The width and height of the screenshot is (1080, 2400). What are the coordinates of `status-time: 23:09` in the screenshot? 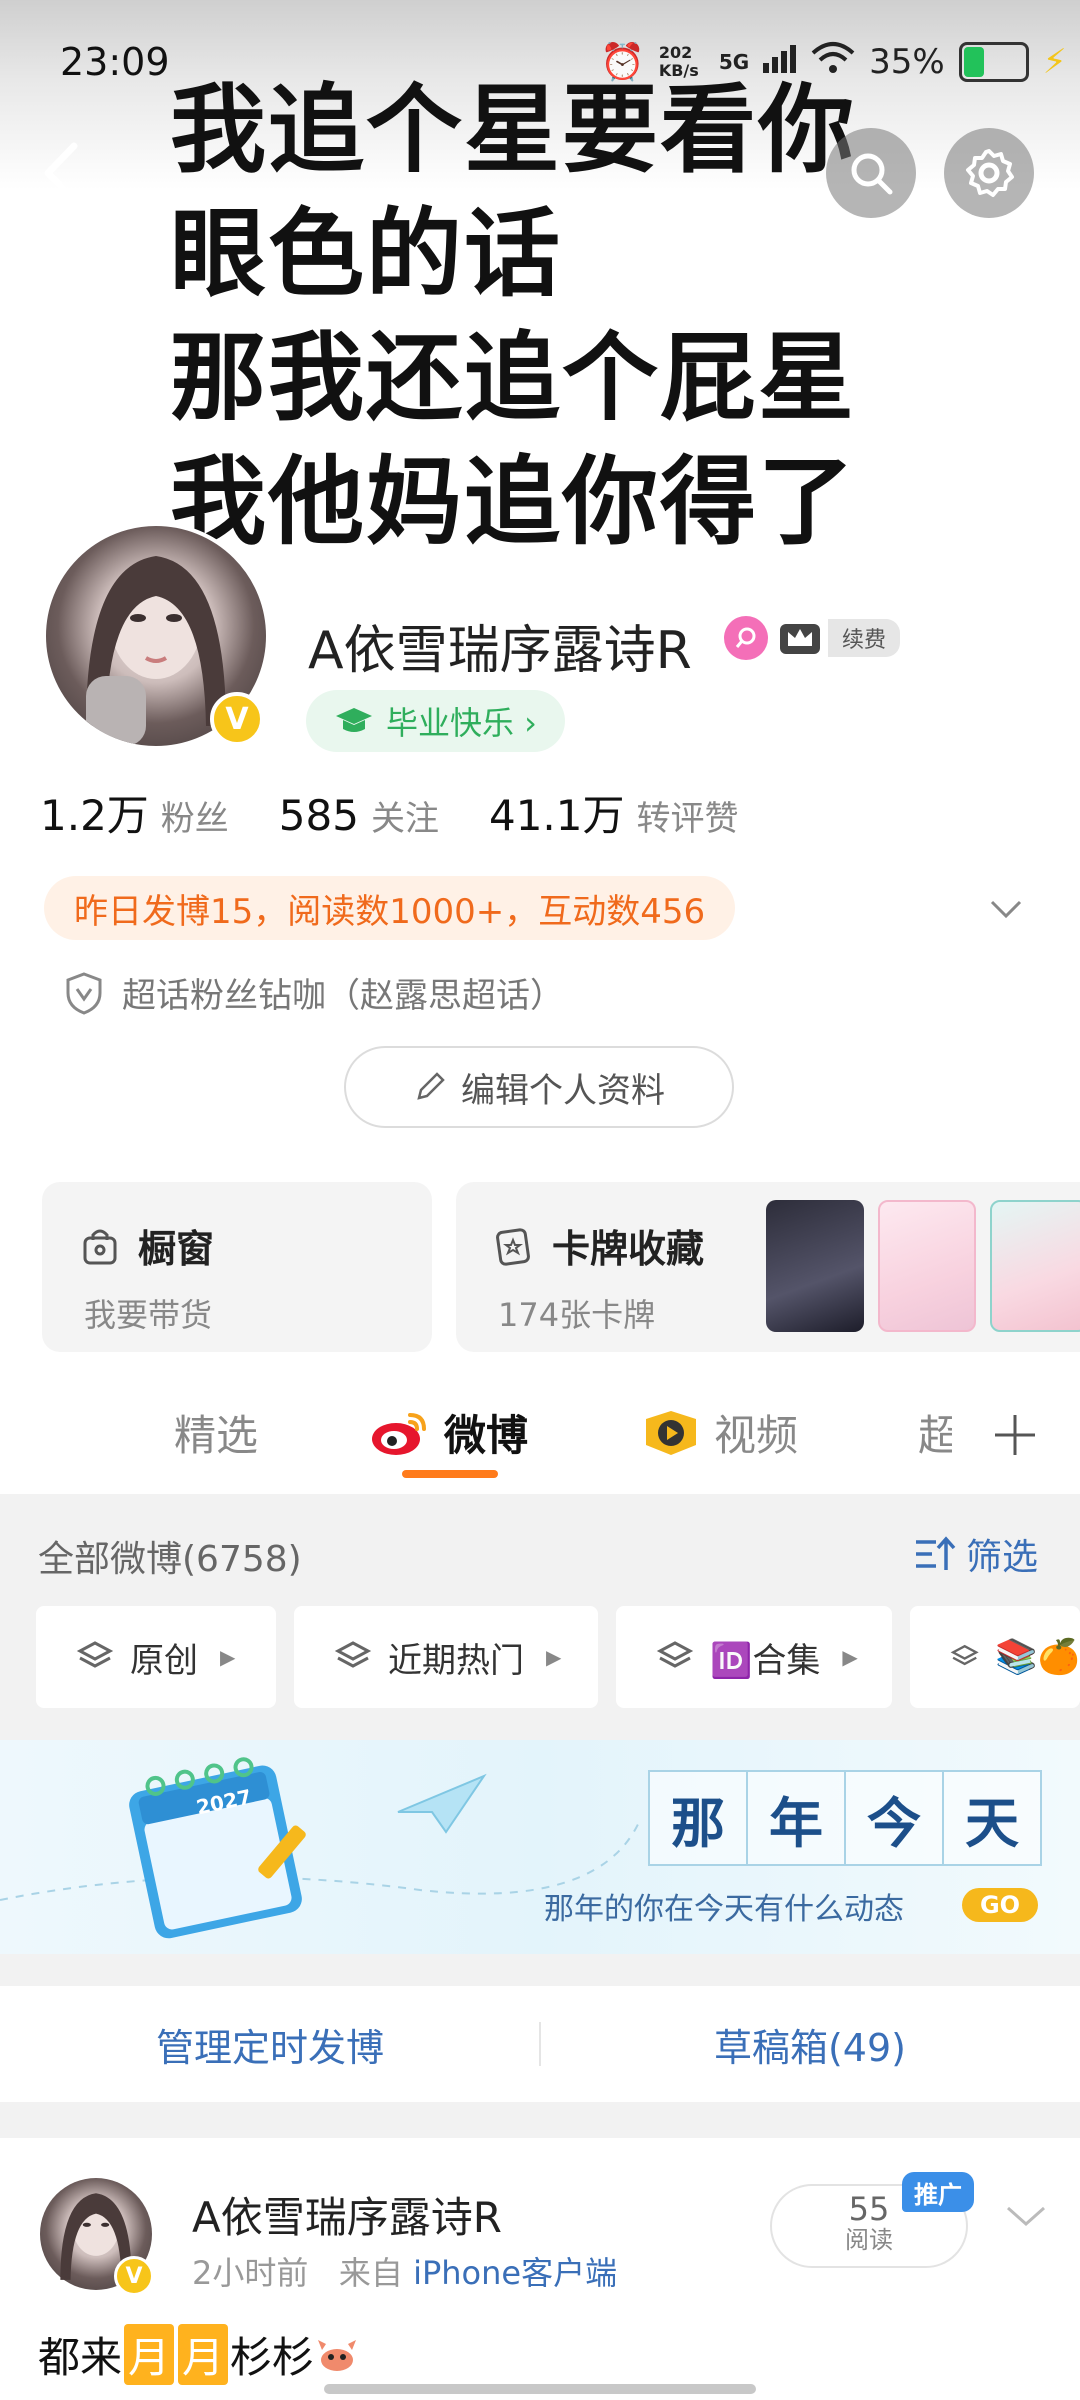 It's located at (115, 62).